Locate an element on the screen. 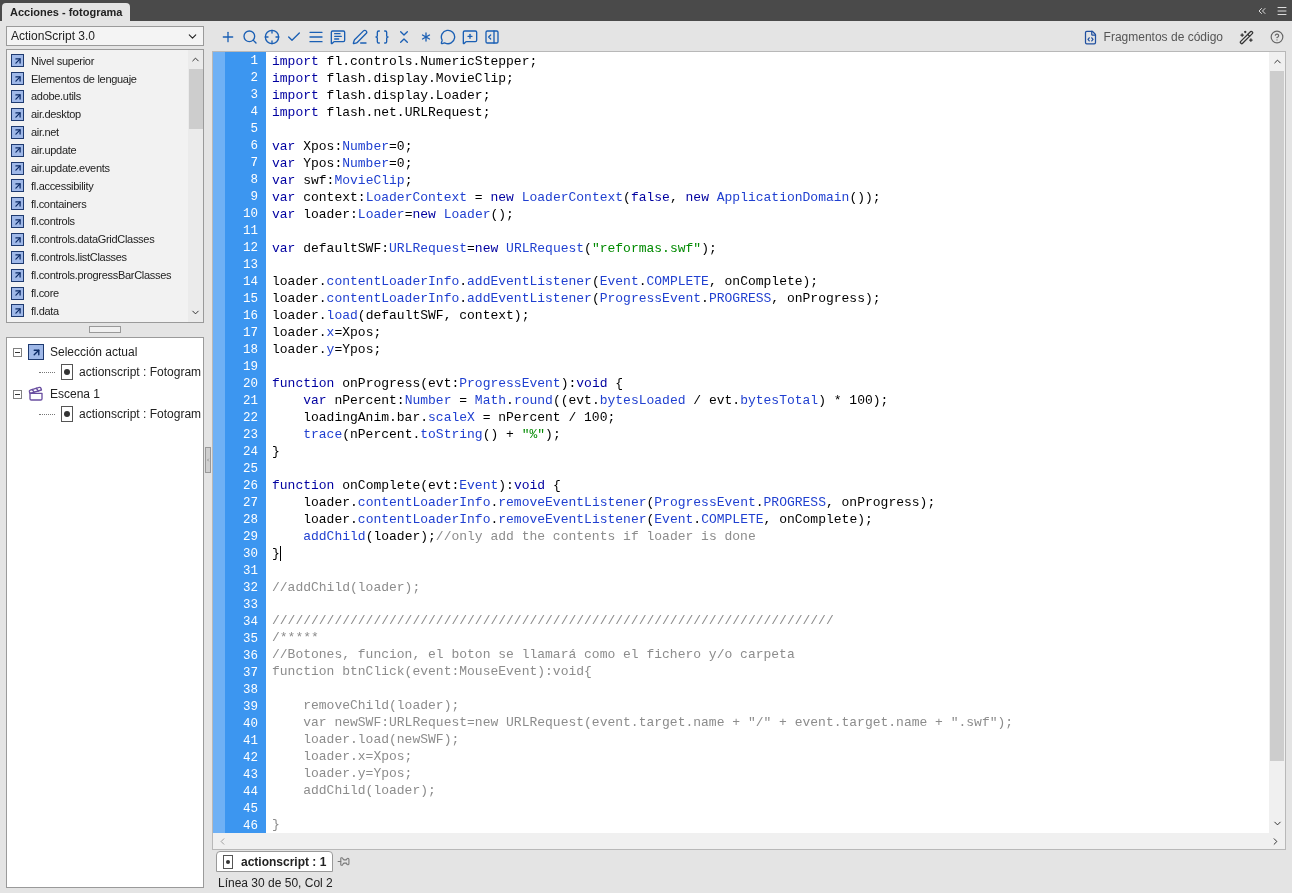 The image size is (1292, 893). code-line: var defaultSWF:URLRequest=new URLRequest("reformas.swf"); is located at coordinates (494, 248).